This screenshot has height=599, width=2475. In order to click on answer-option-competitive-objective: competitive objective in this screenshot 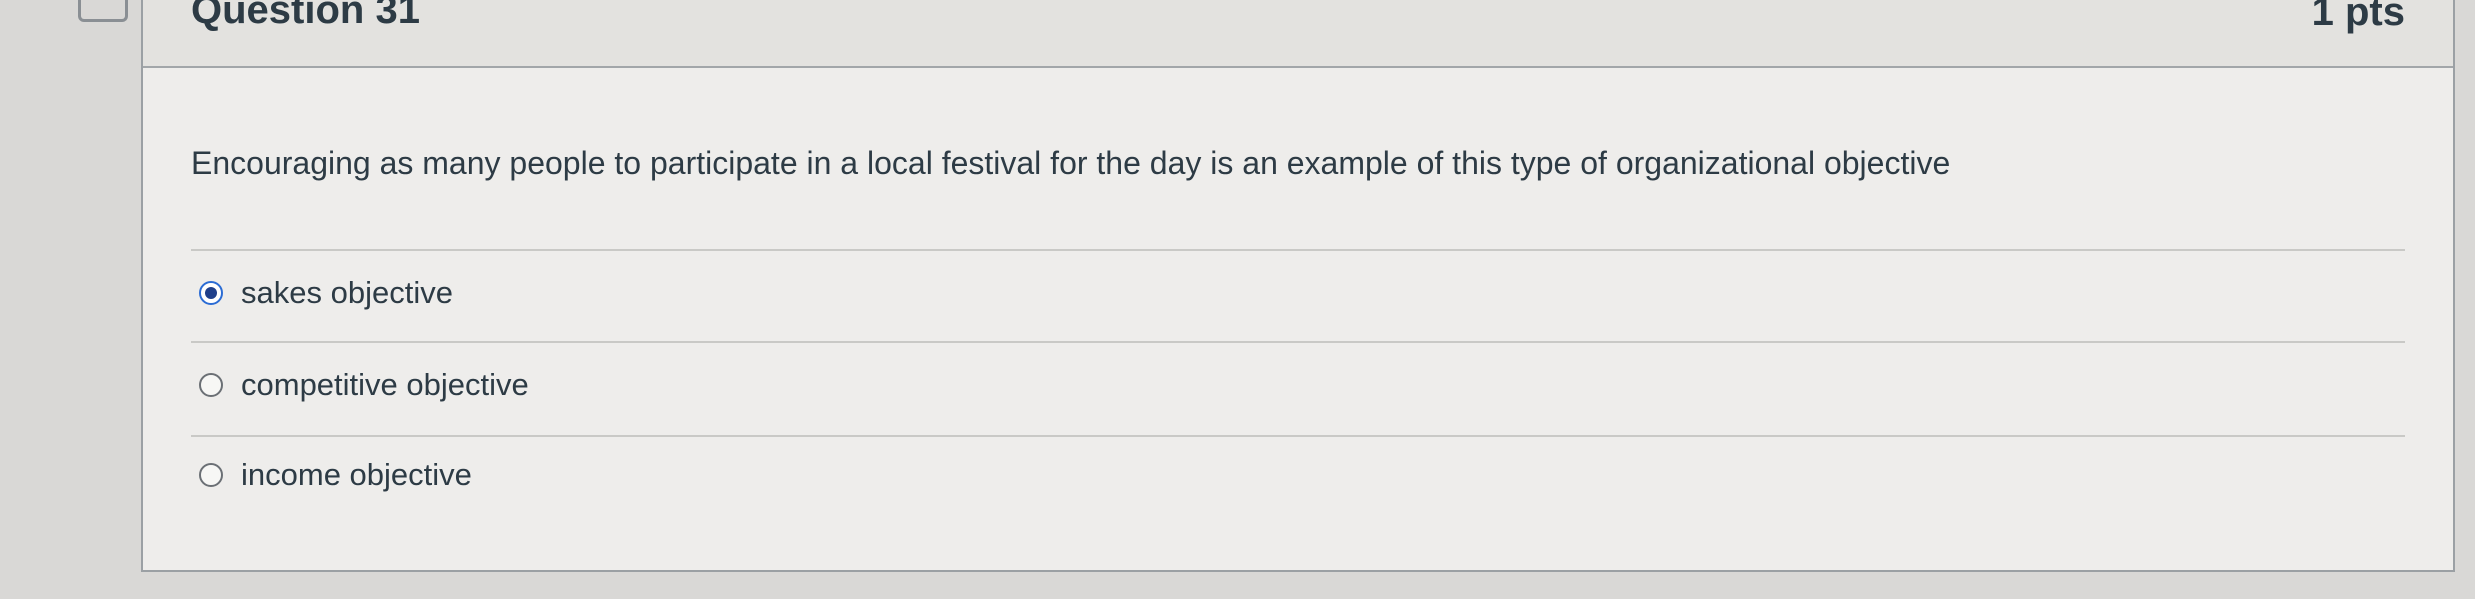, I will do `click(1298, 385)`.